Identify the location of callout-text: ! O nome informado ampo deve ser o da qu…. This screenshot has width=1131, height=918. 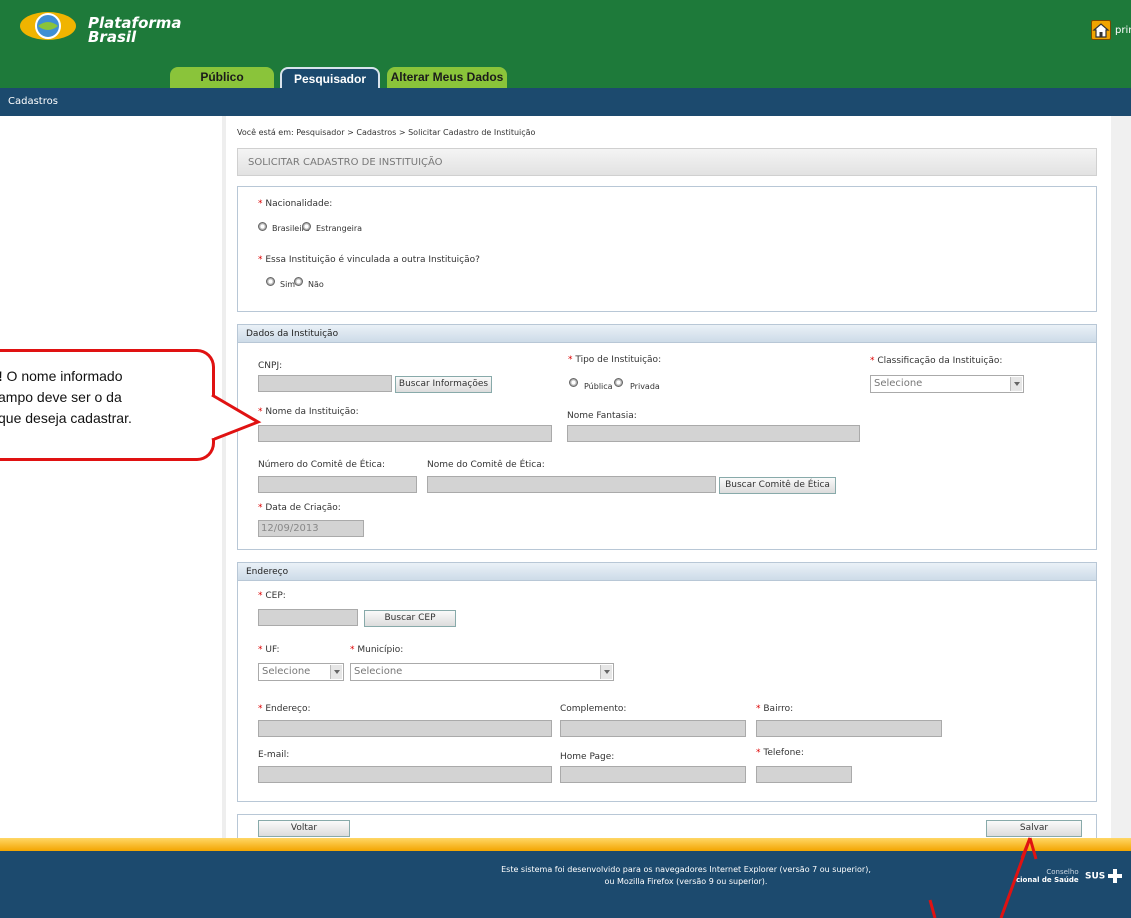
(66, 397).